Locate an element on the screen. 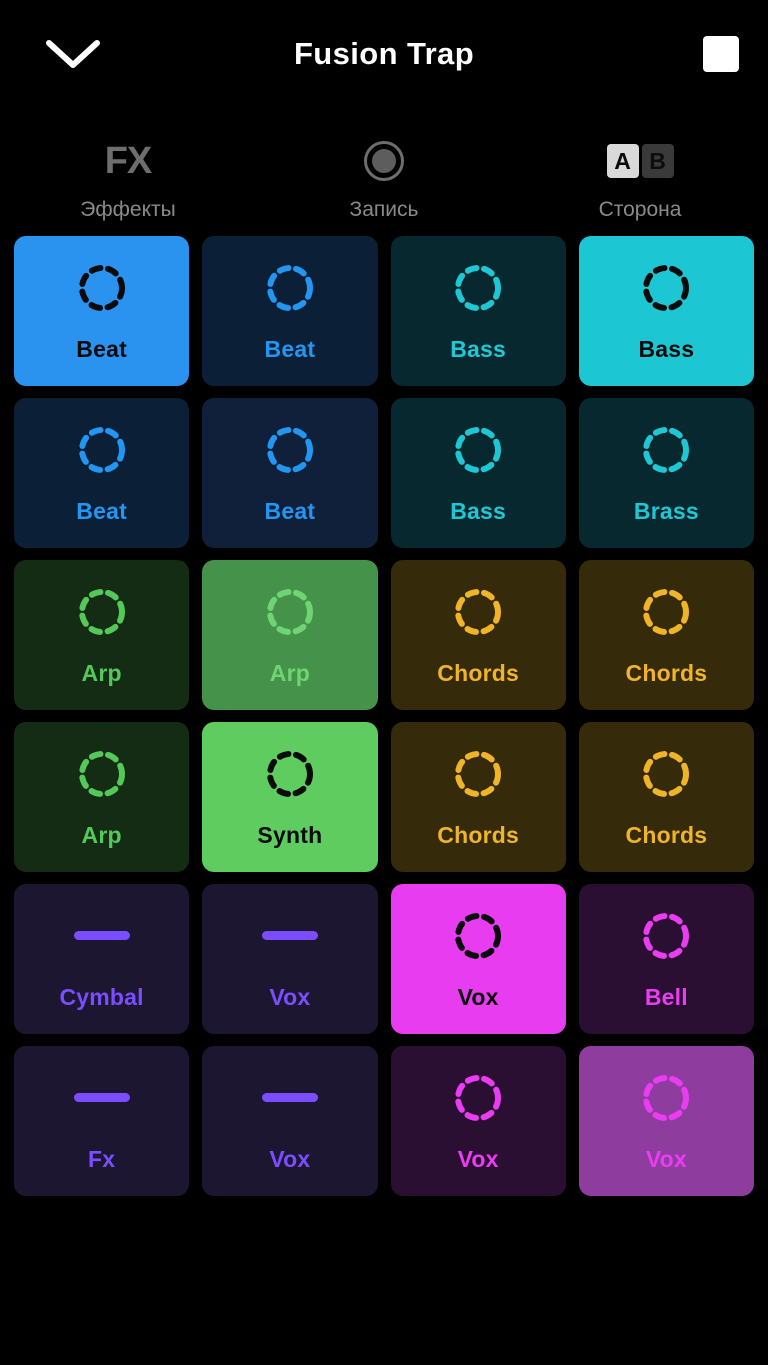  pad-beat-1: Beat is located at coordinates (290, 311).